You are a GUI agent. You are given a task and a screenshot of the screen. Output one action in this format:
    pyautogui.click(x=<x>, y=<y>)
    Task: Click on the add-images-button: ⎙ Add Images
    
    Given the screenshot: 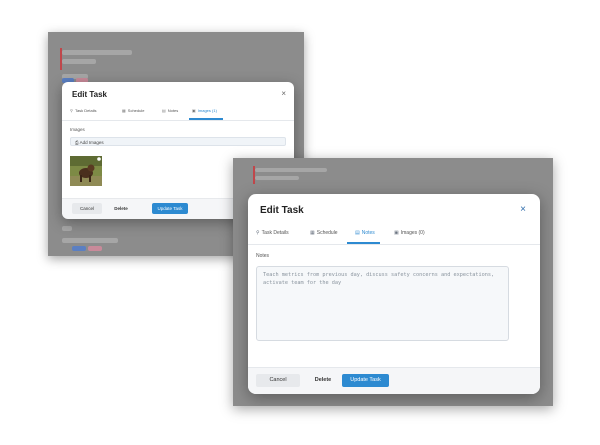 What is the action you would take?
    pyautogui.click(x=178, y=141)
    